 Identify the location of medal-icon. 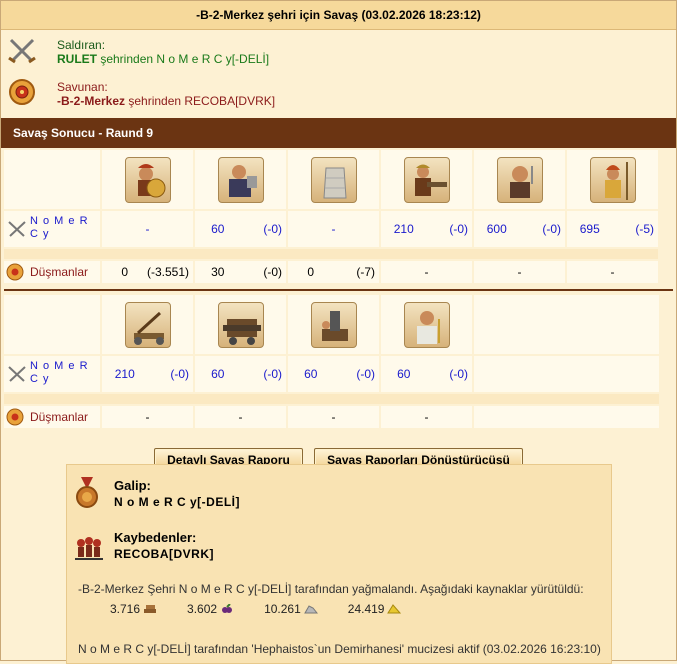
(87, 492).